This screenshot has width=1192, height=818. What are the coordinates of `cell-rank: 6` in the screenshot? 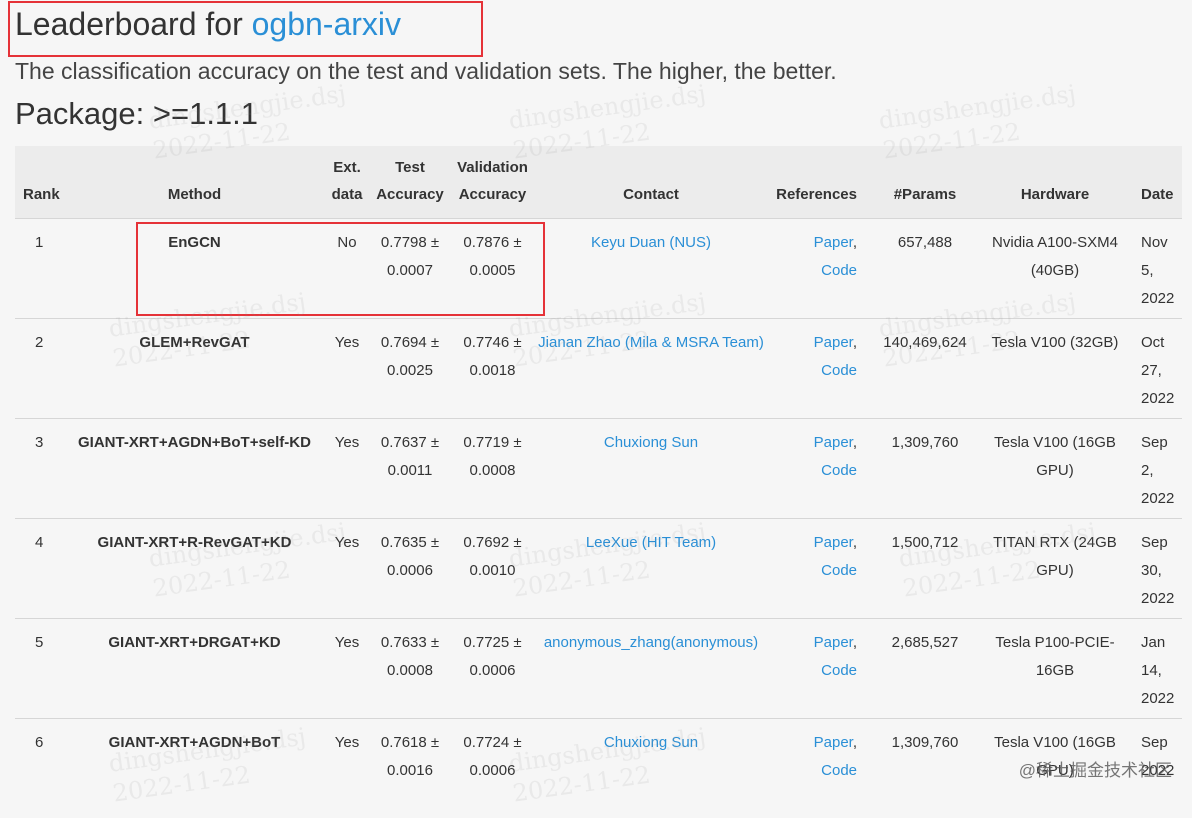 It's located at (39, 742).